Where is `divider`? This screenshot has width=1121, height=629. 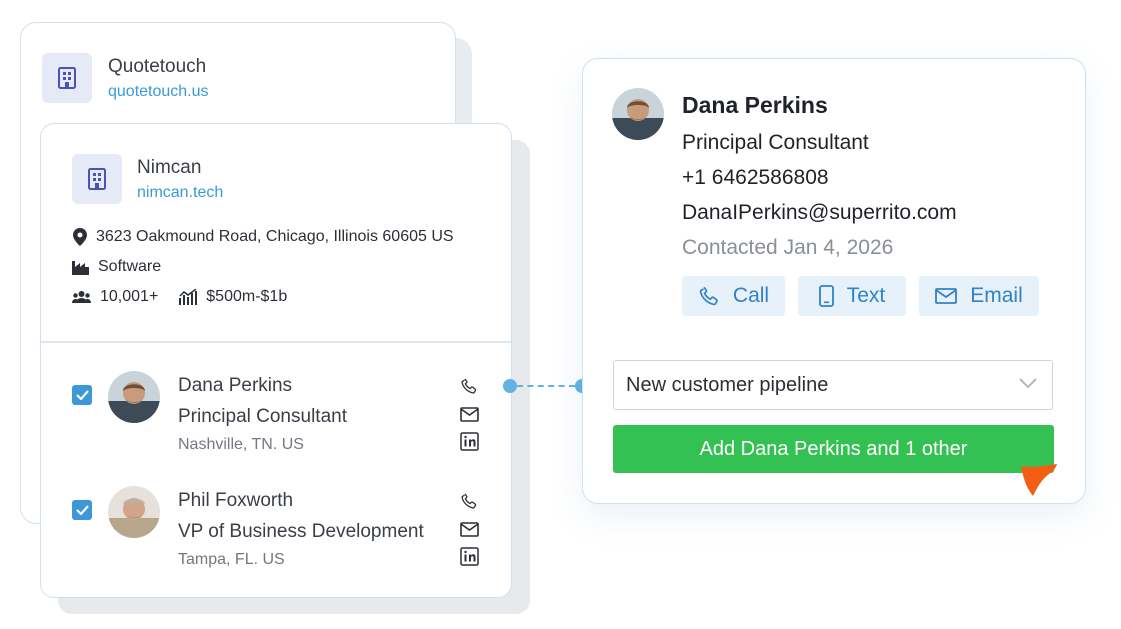 divider is located at coordinates (276, 342).